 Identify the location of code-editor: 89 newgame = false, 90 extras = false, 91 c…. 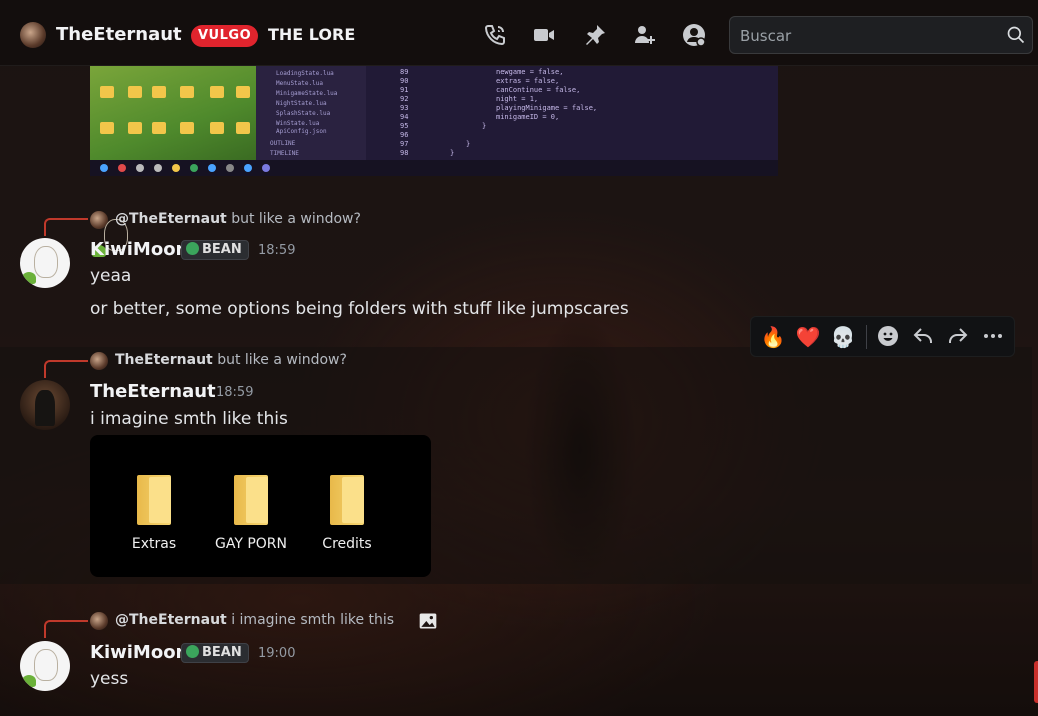
(572, 113).